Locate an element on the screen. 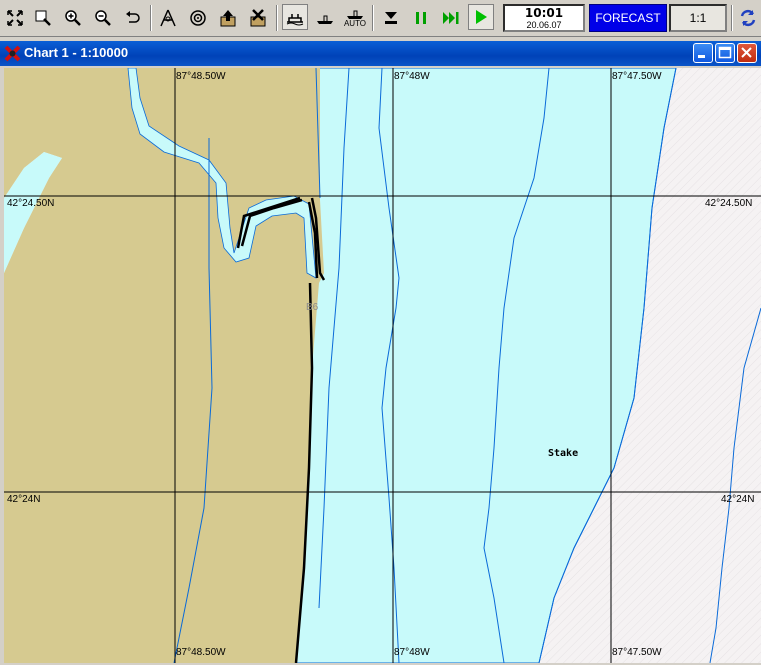  clock-display: 10:01 20.06.07 is located at coordinates (544, 18).